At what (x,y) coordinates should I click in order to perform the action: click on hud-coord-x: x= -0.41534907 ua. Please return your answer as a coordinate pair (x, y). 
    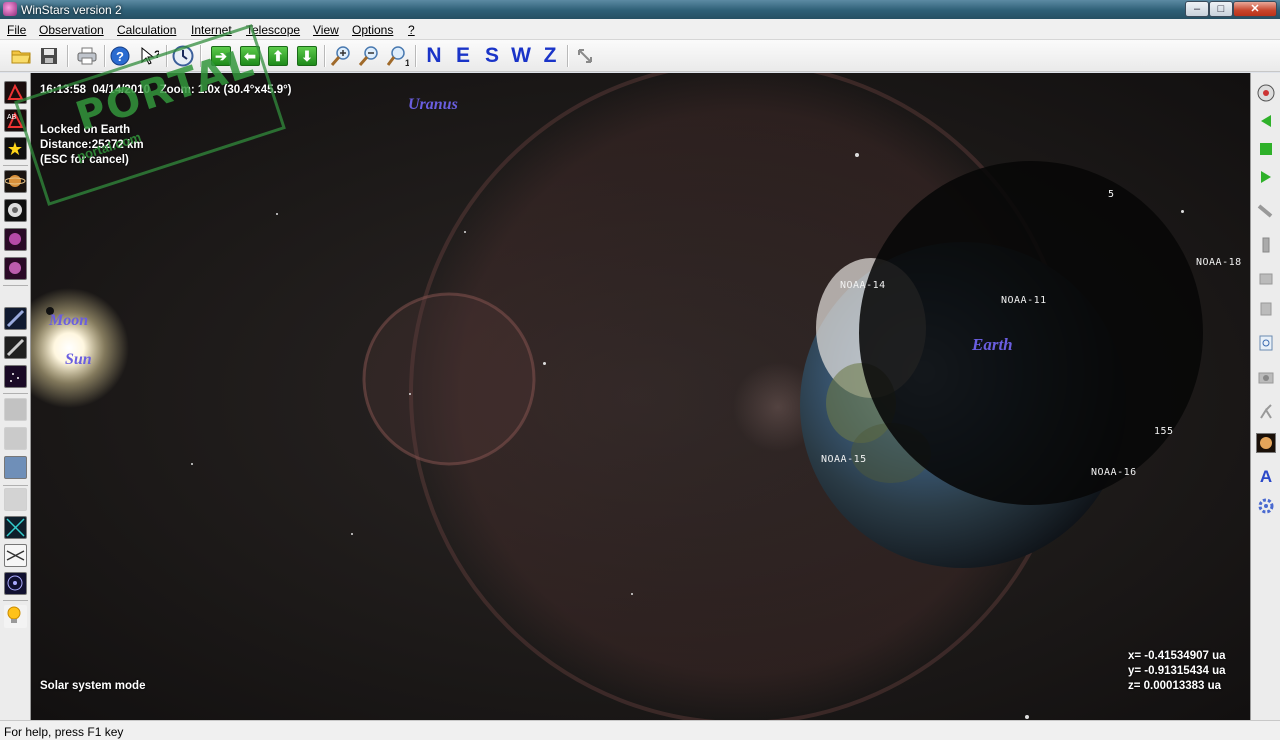
    Looking at the image, I should click on (1177, 656).